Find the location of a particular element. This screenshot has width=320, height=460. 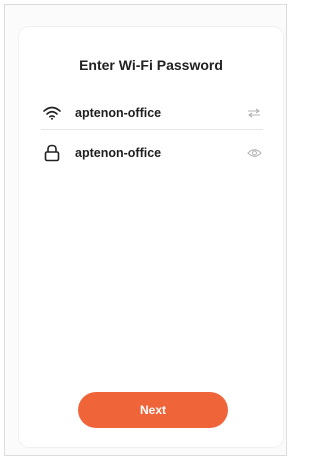

password-field: aptenon-office is located at coordinates (152, 153).